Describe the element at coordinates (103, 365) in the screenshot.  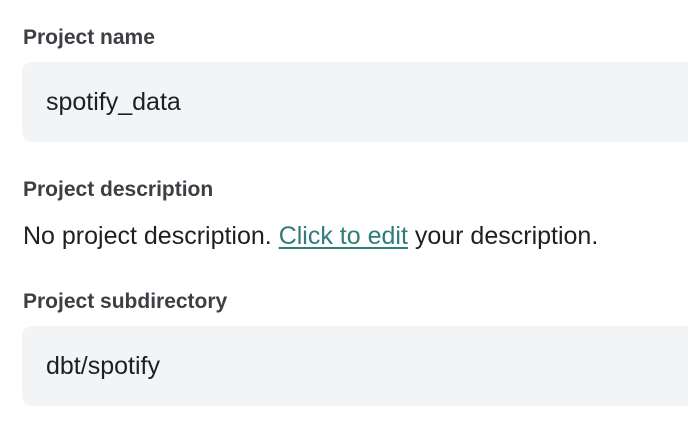
I see `project-subdirectory-value: dbt/spotify` at that location.